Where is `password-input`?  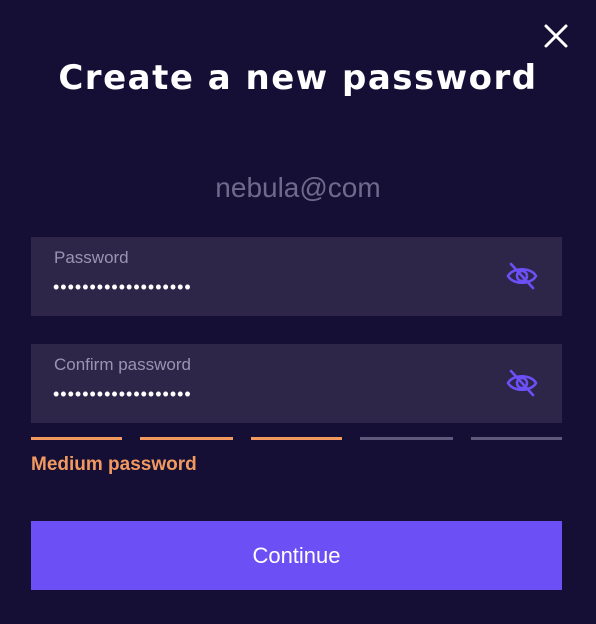
password-input is located at coordinates (263, 287).